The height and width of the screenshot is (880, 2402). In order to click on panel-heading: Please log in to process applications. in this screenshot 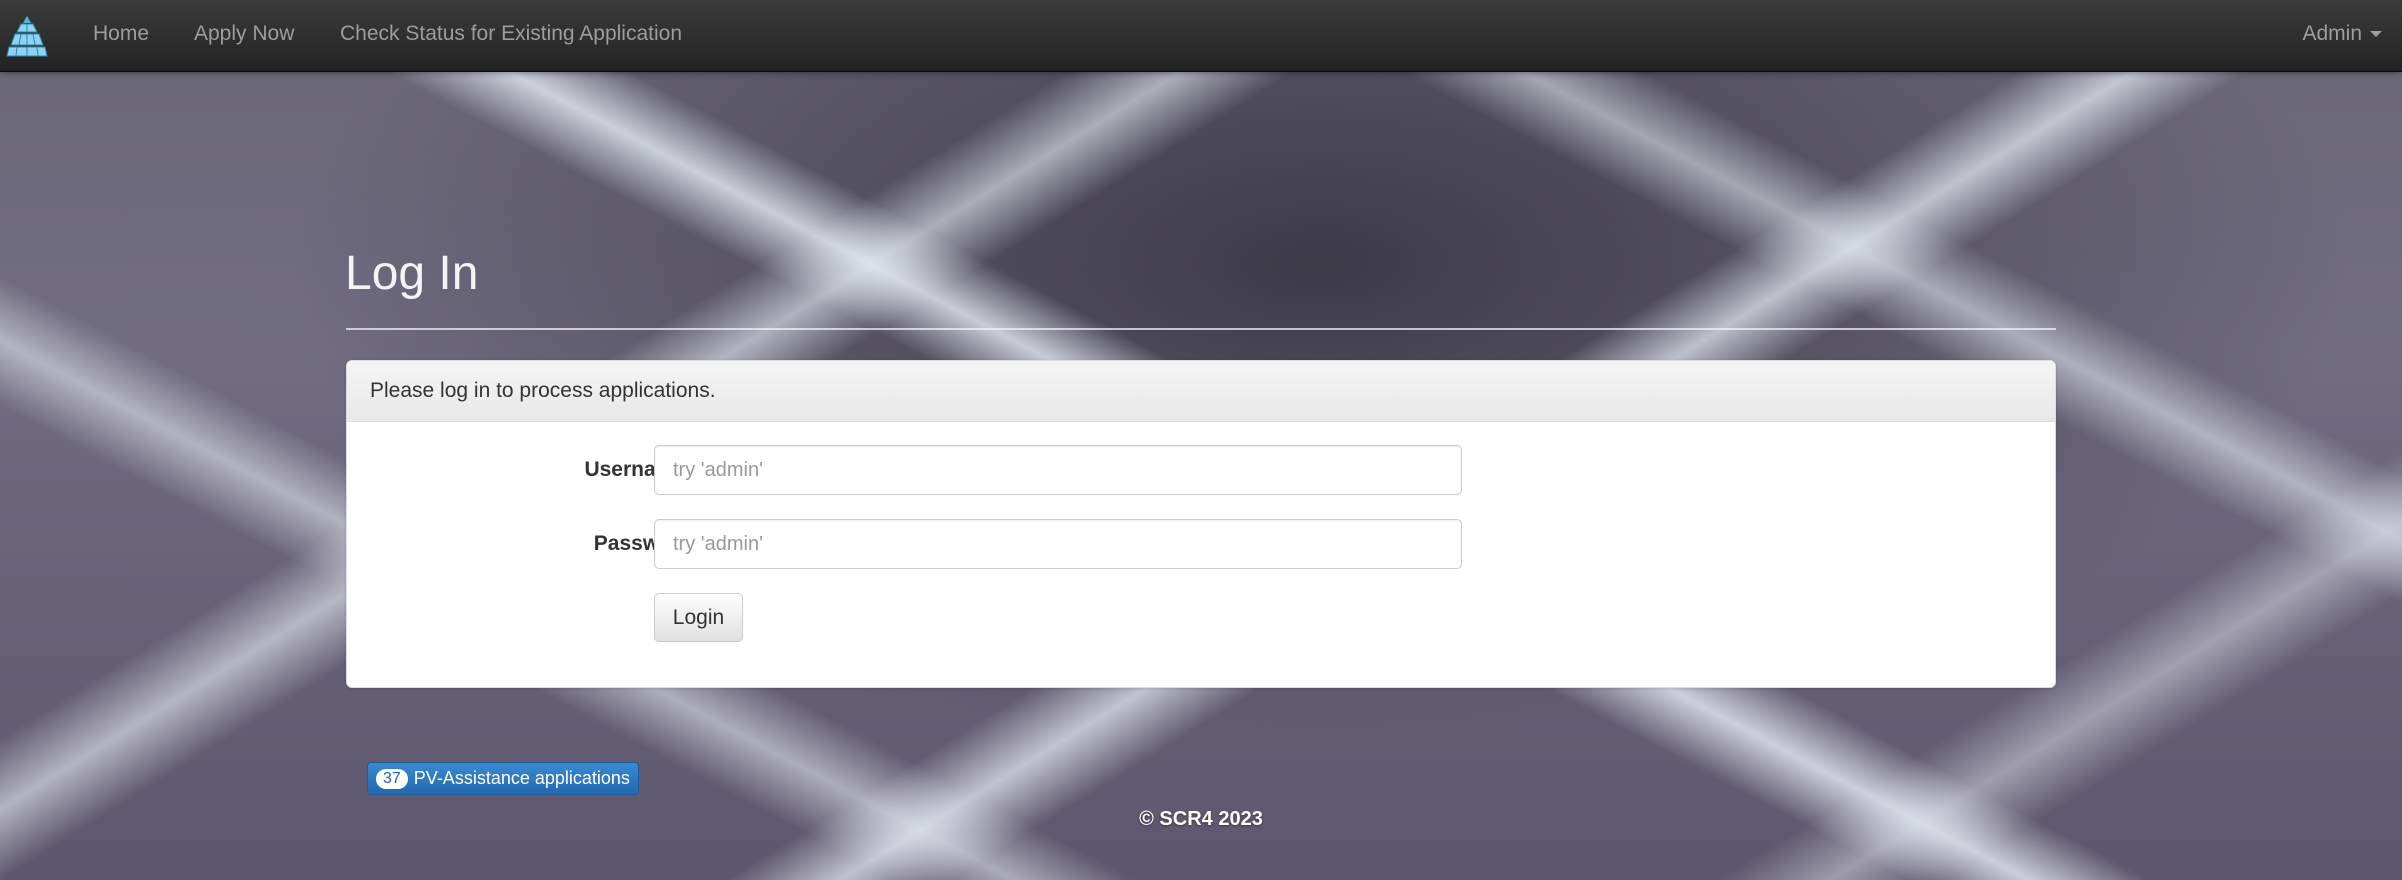, I will do `click(1201, 391)`.